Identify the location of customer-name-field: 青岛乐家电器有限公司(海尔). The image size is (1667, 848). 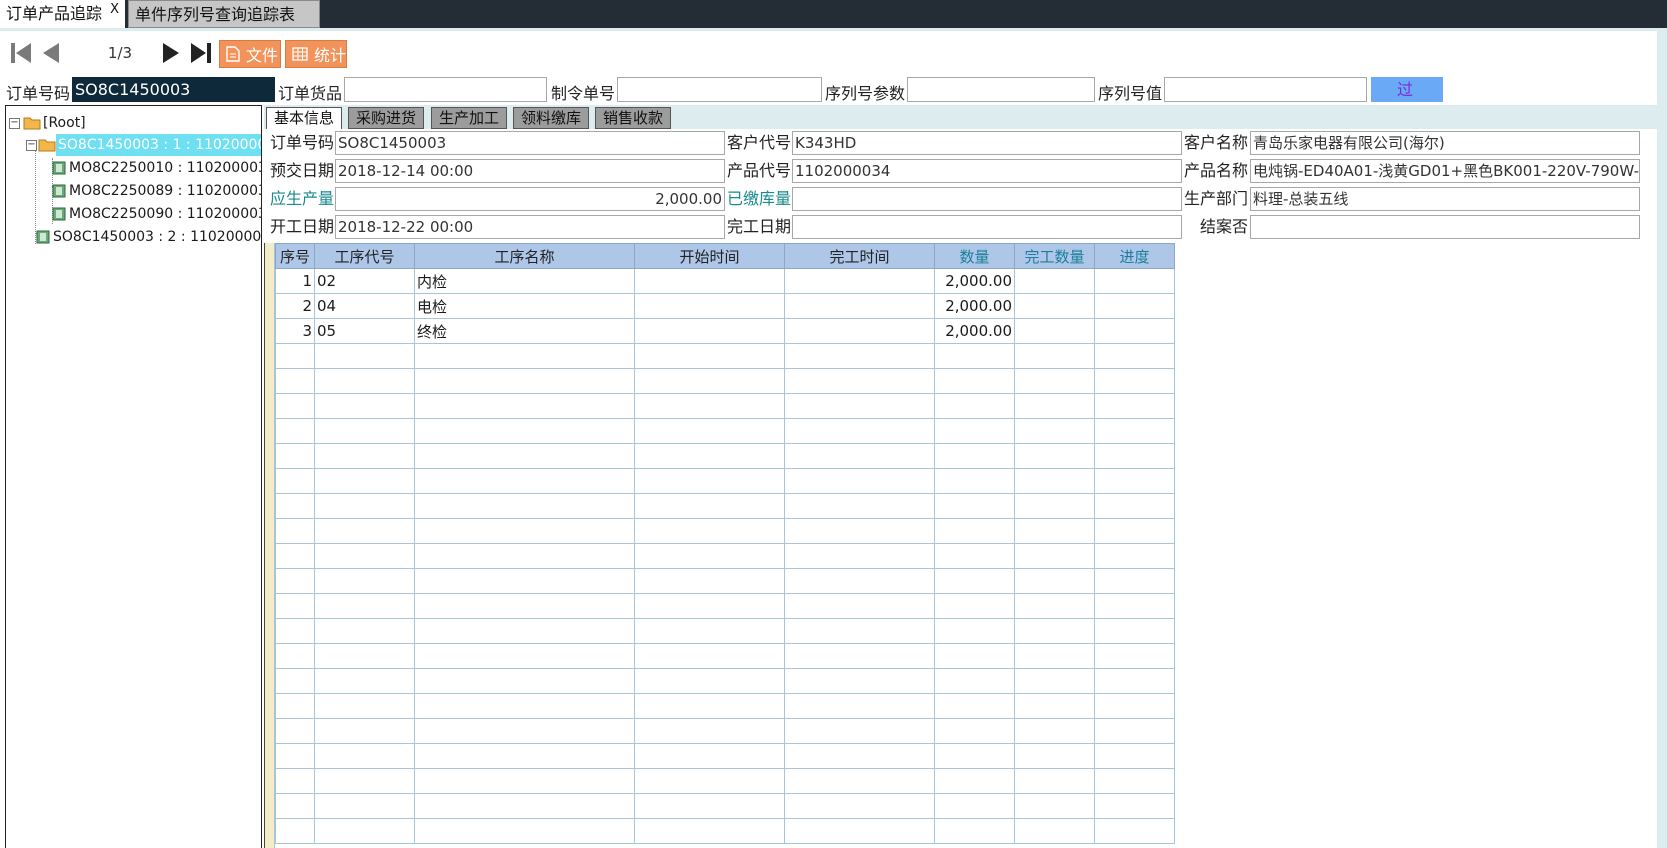
(1445, 143).